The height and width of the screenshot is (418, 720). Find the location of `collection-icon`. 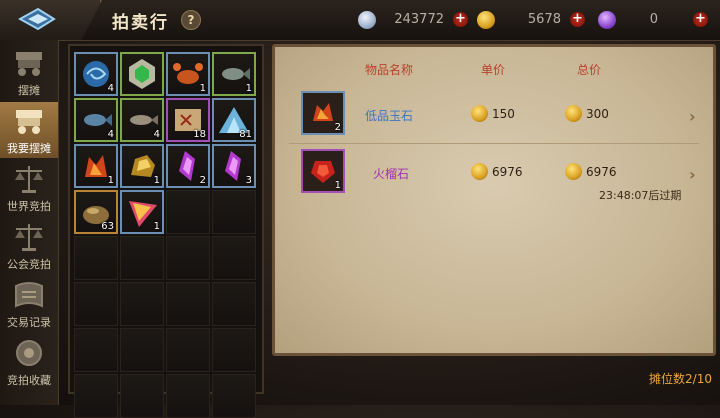

collection-icon is located at coordinates (29, 353).